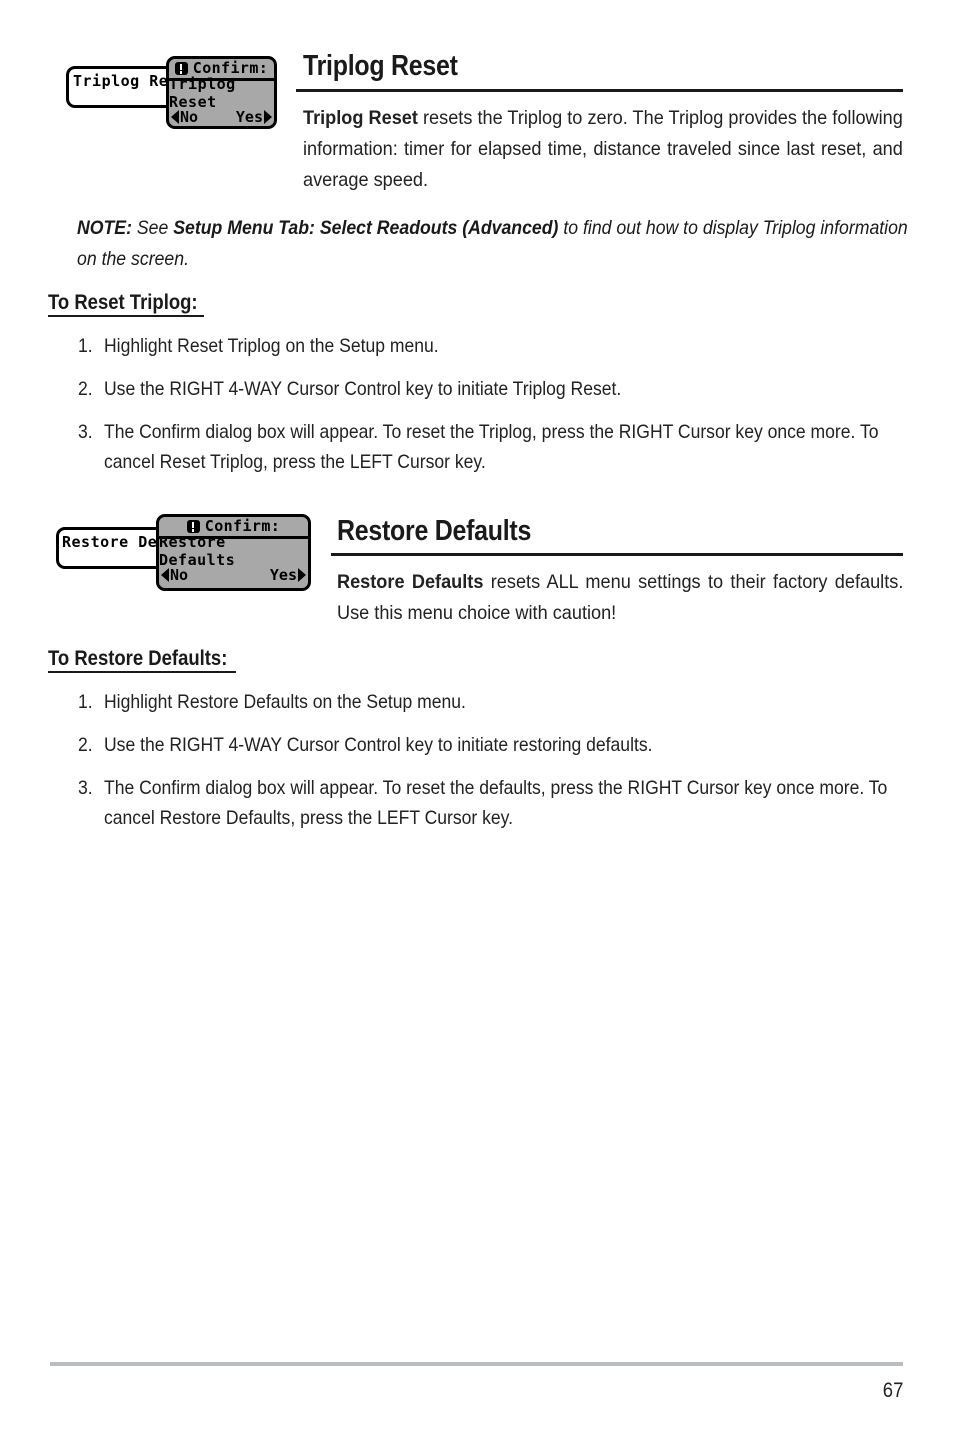 The height and width of the screenshot is (1431, 954). Describe the element at coordinates (152, 228) in the screenshot. I see `note-text-before: See` at that location.